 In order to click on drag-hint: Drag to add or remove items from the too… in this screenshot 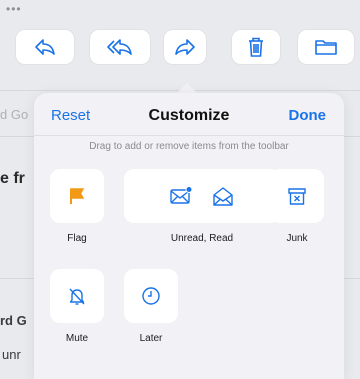, I will do `click(189, 146)`.